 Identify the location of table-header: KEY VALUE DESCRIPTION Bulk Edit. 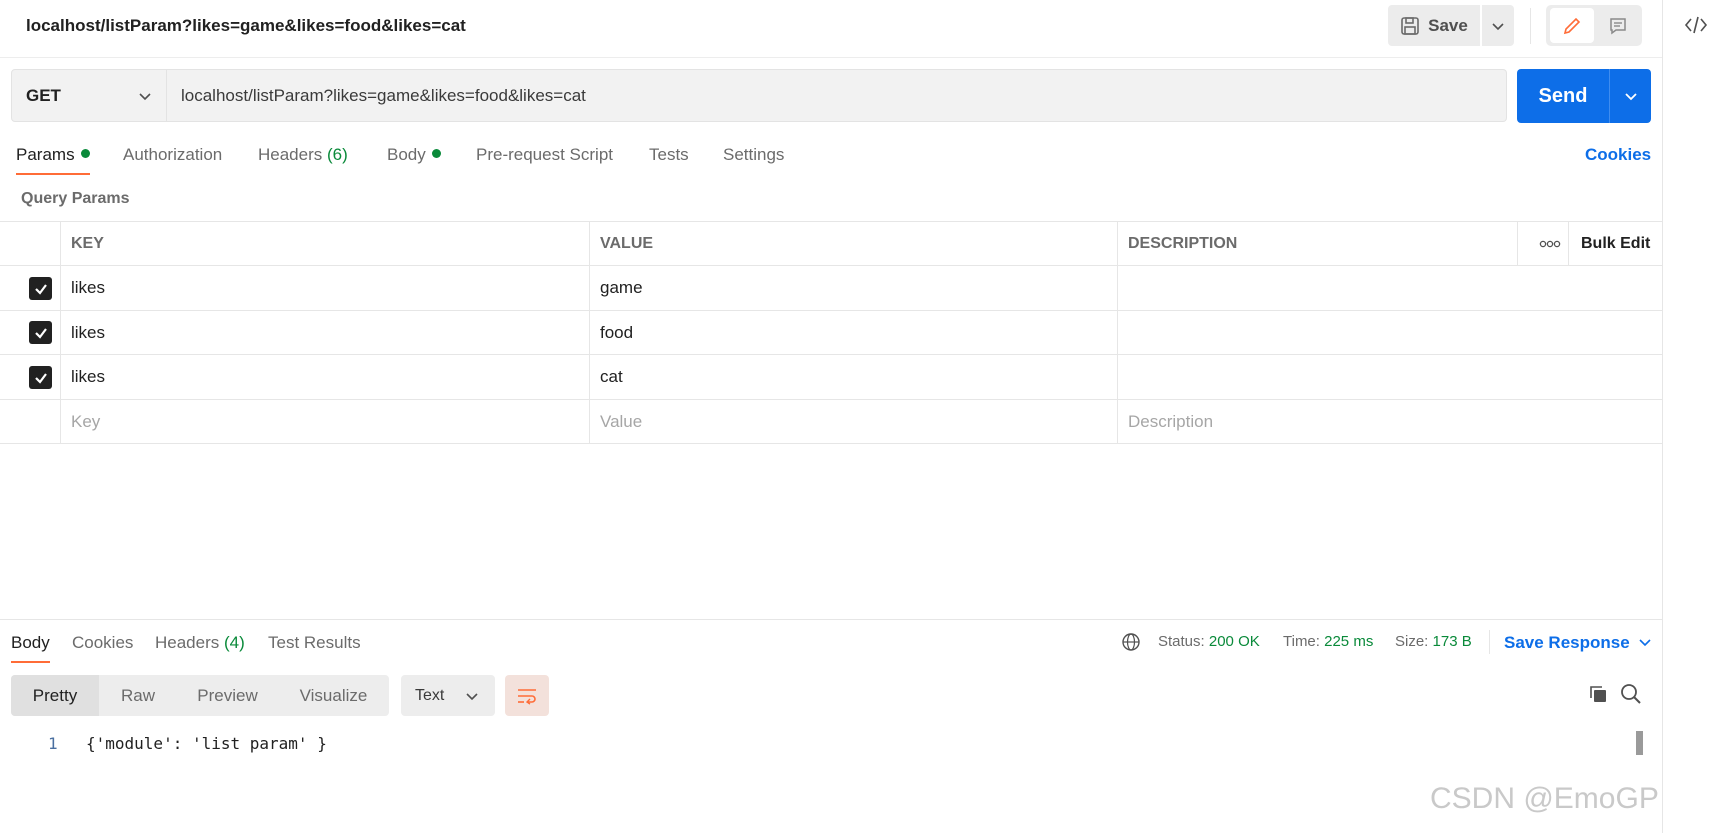
(831, 243).